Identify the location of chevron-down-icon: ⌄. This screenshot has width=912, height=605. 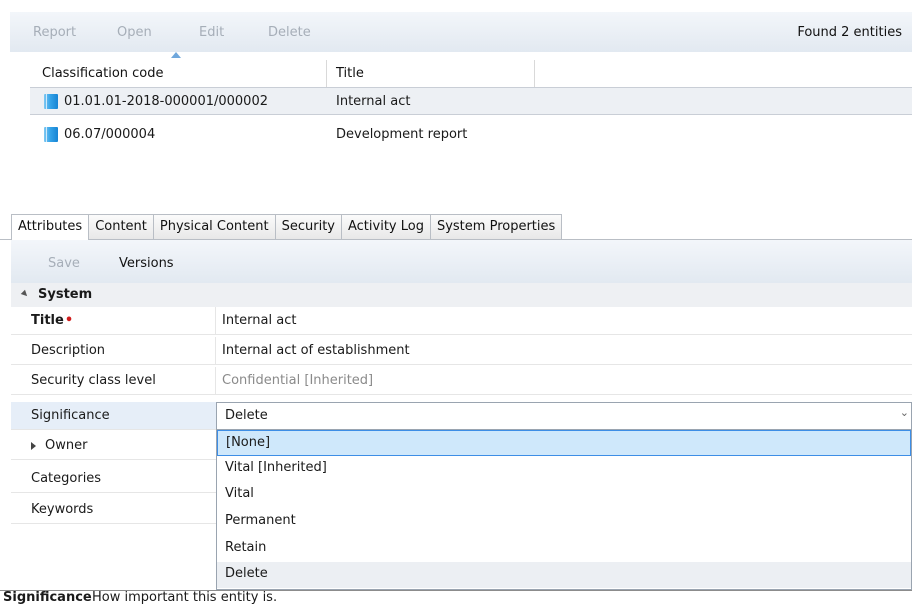
(904, 412).